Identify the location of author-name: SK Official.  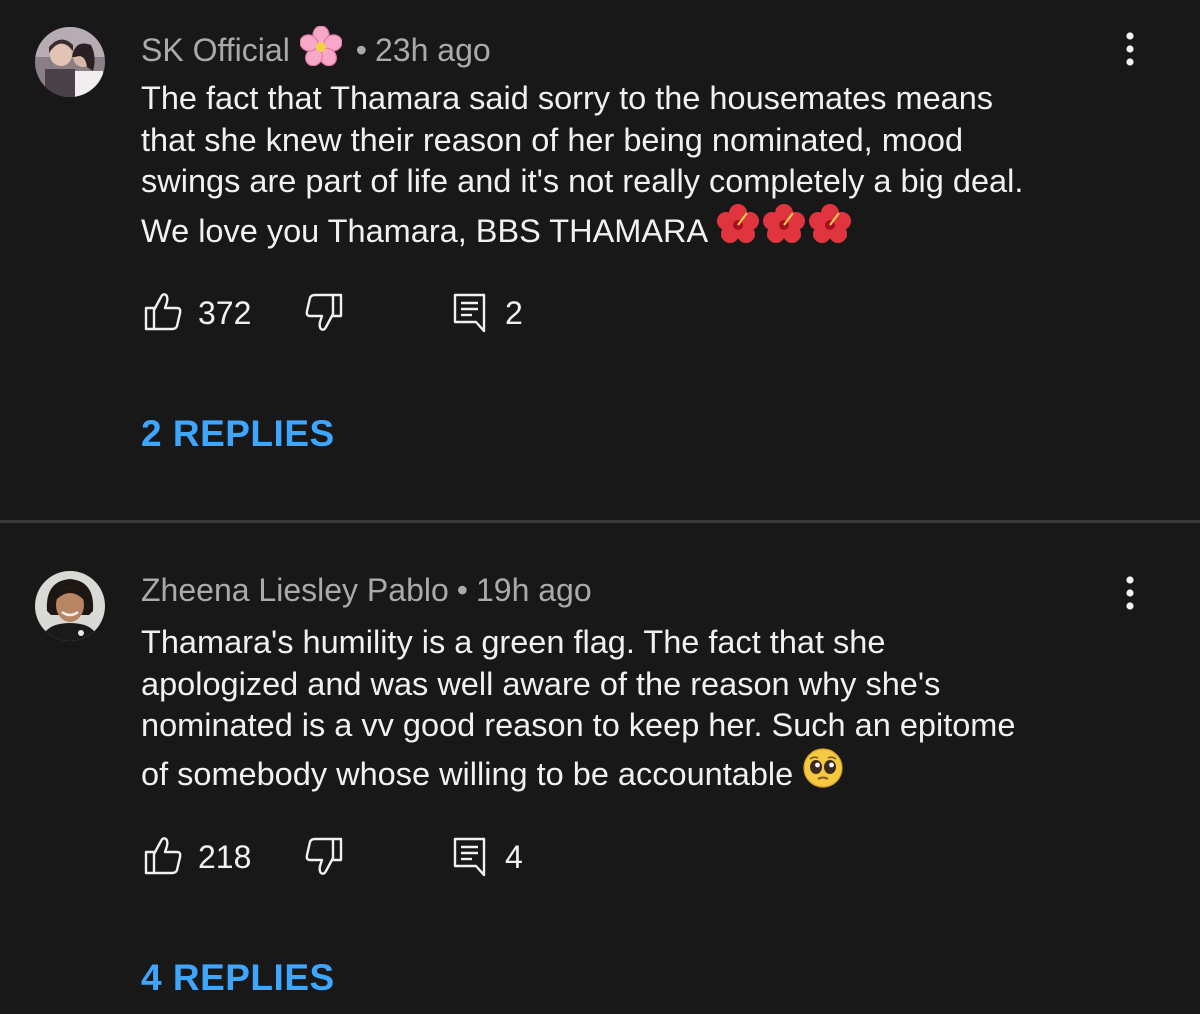
(215, 50).